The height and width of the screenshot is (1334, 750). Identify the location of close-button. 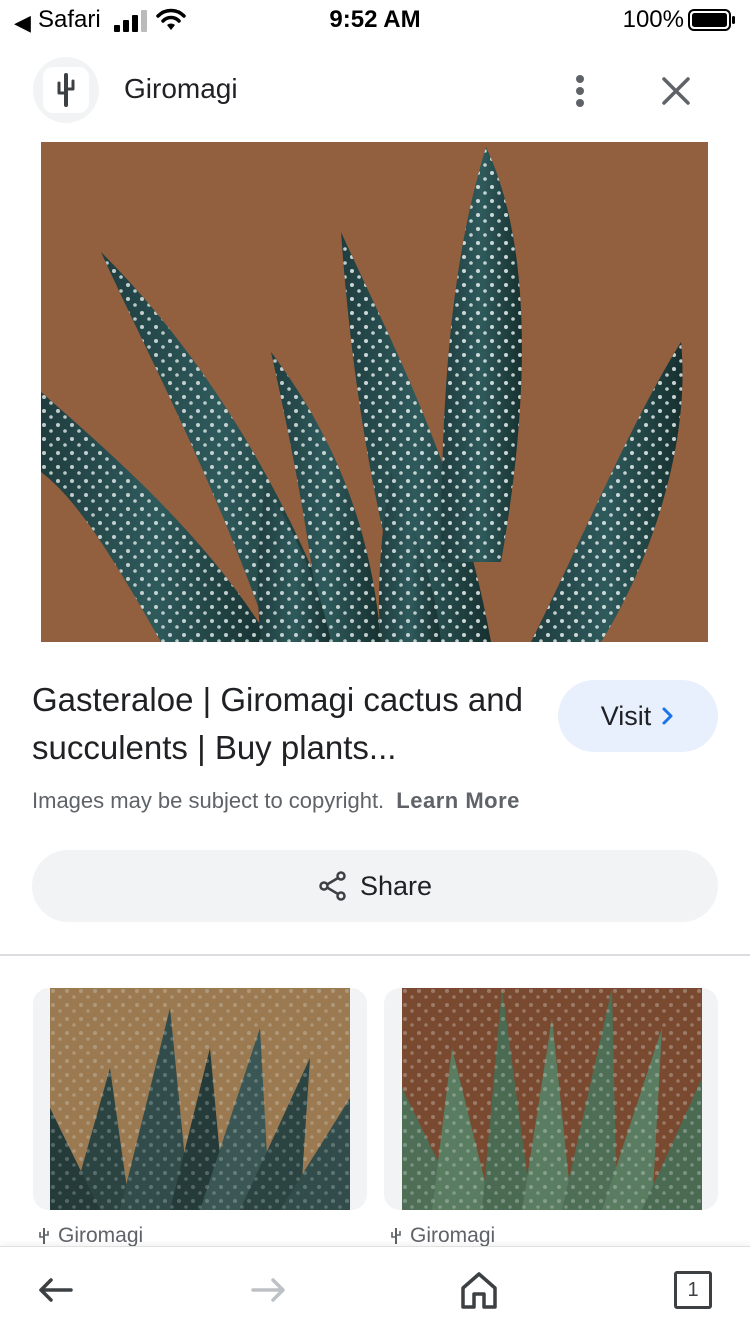
(676, 91).